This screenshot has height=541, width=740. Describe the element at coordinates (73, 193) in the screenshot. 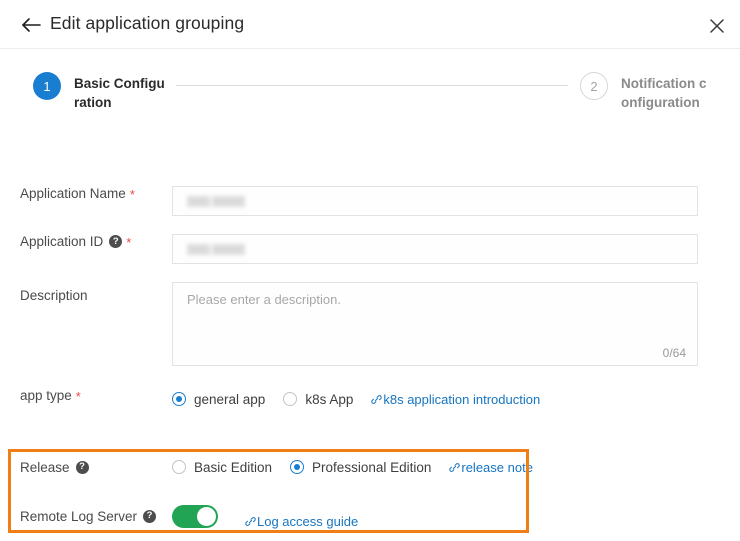

I see `label-text: Application Name` at that location.